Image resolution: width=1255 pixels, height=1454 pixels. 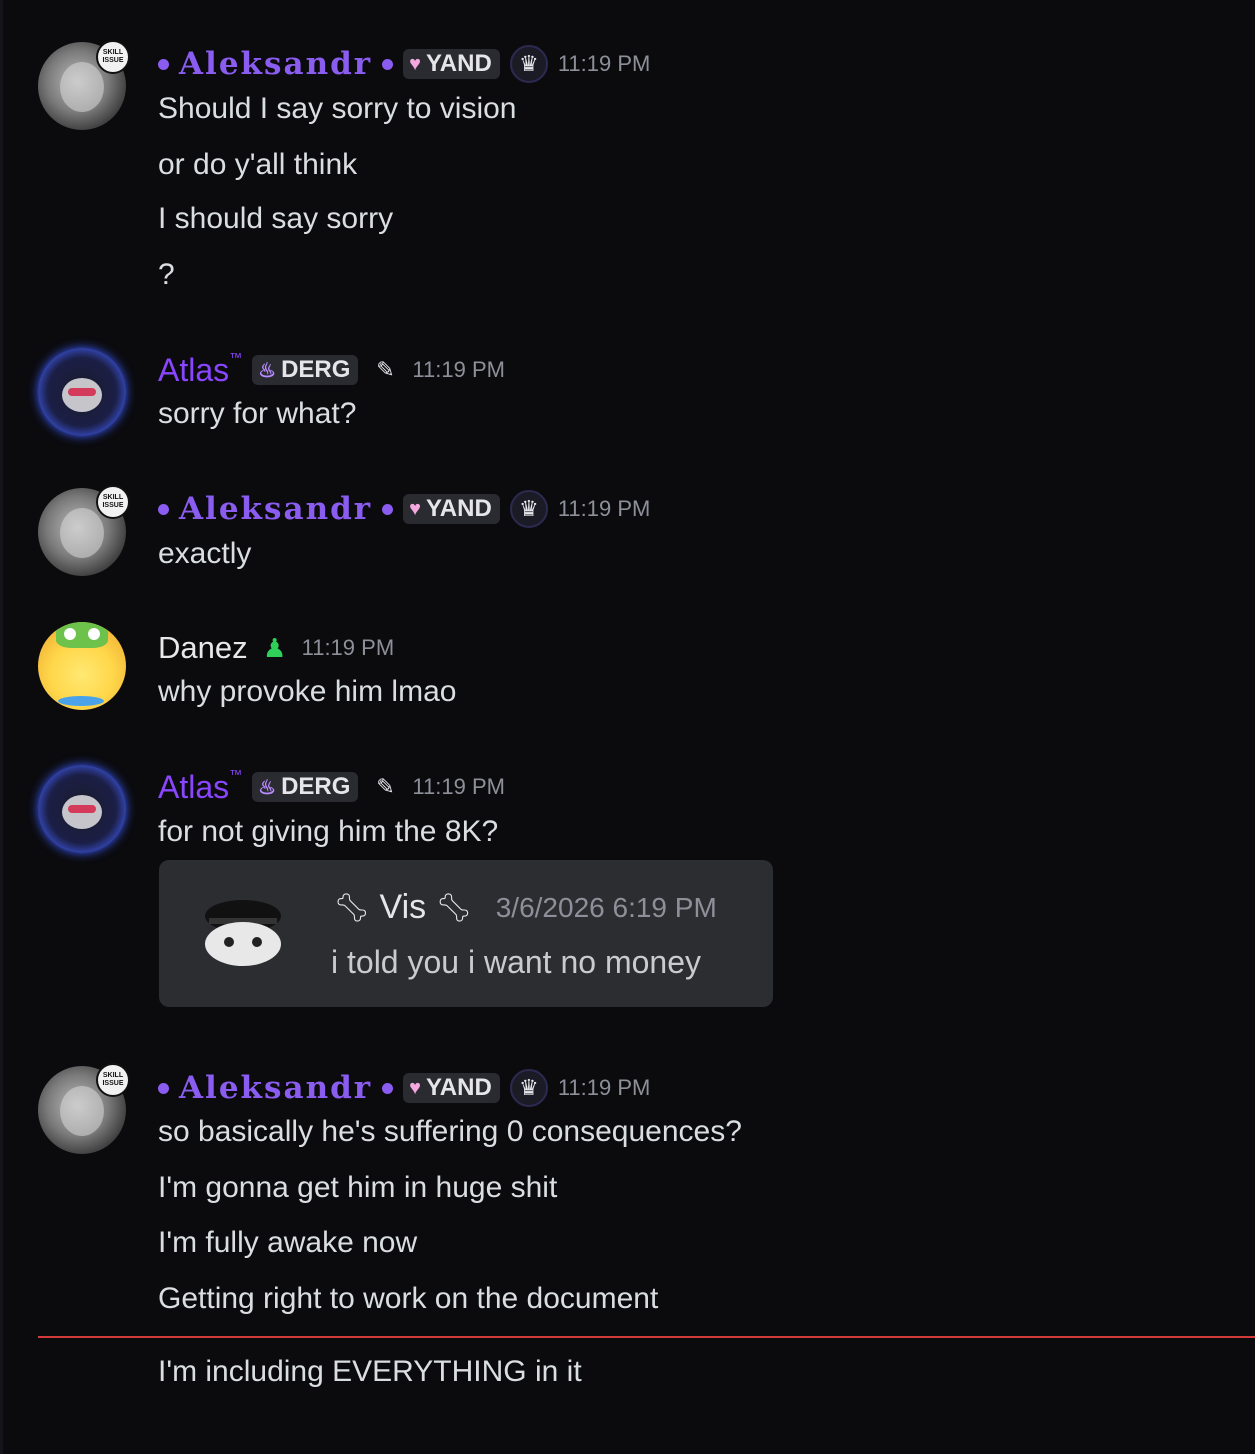 What do you see at coordinates (166, 274) in the screenshot?
I see `message-line: ?` at bounding box center [166, 274].